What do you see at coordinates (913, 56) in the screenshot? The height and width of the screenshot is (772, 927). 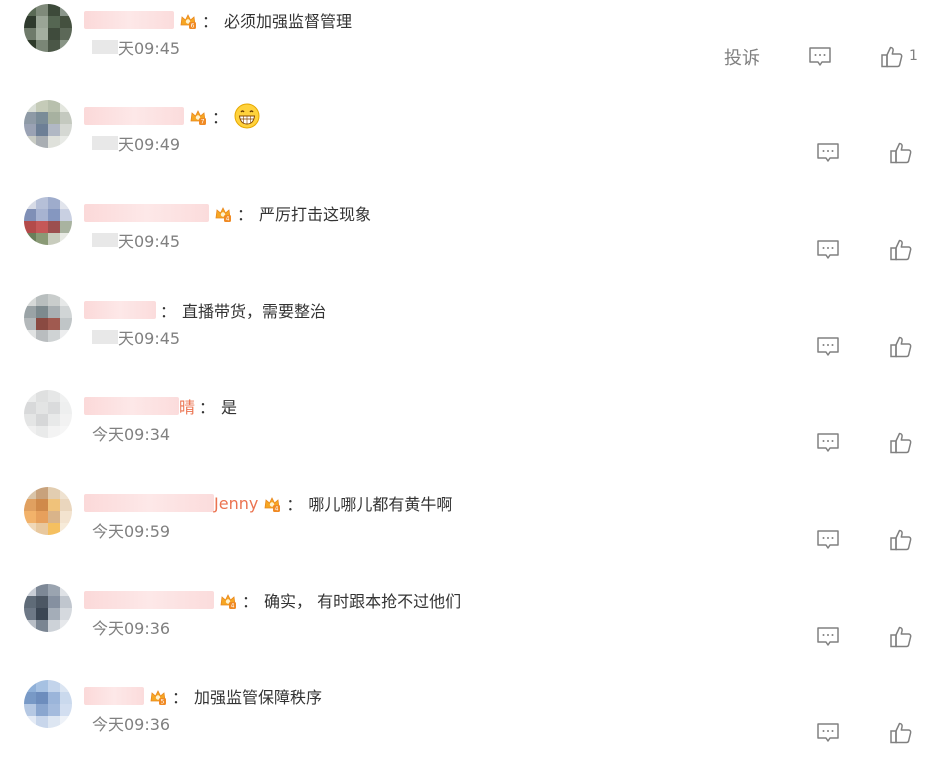 I see `like-count: 1` at bounding box center [913, 56].